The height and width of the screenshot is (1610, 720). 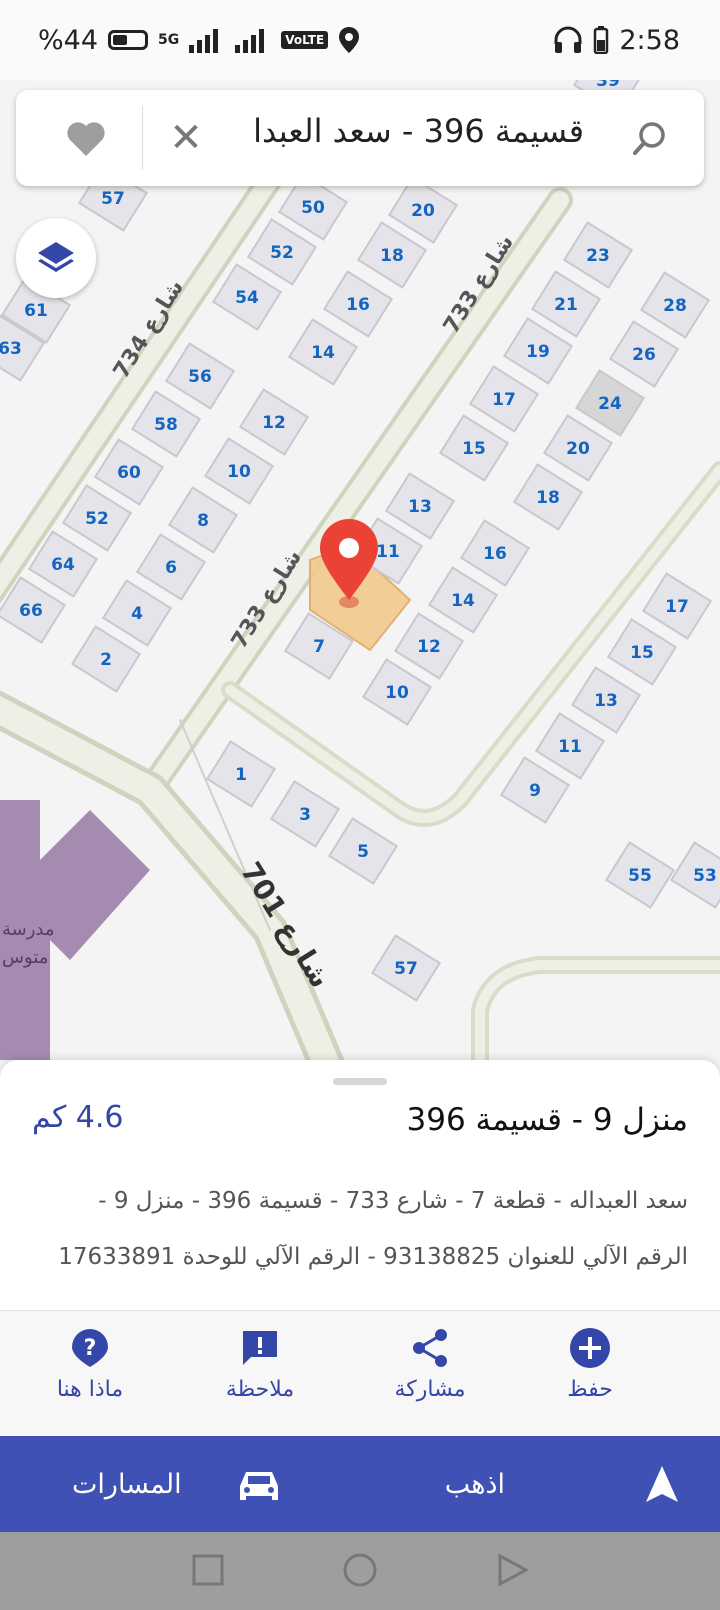 I want to click on parcel-number: 66, so click(x=31, y=611).